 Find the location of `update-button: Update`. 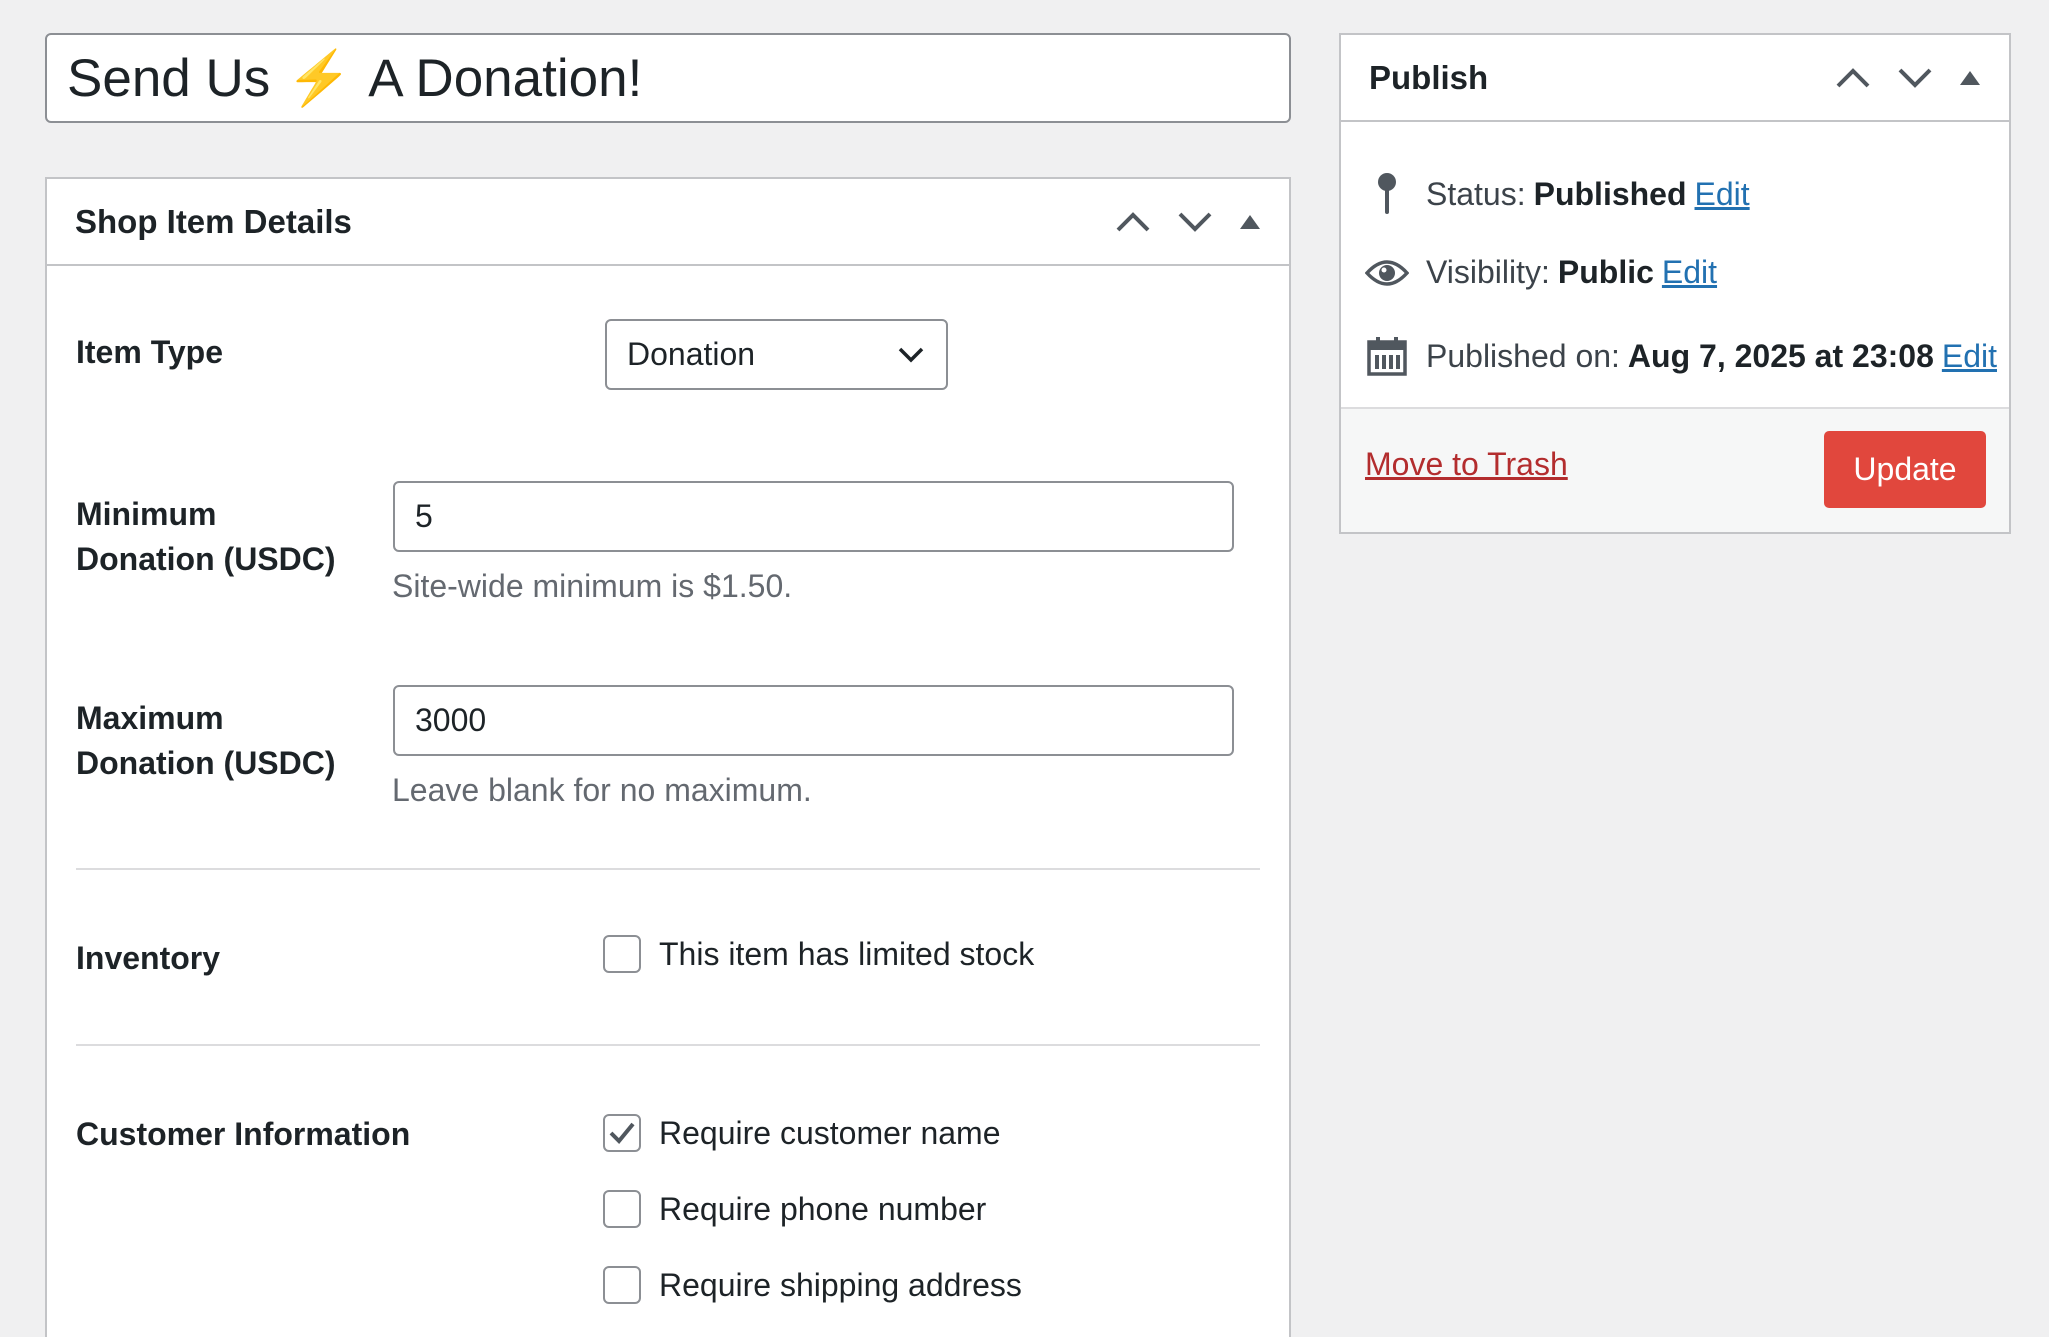

update-button: Update is located at coordinates (1905, 469).